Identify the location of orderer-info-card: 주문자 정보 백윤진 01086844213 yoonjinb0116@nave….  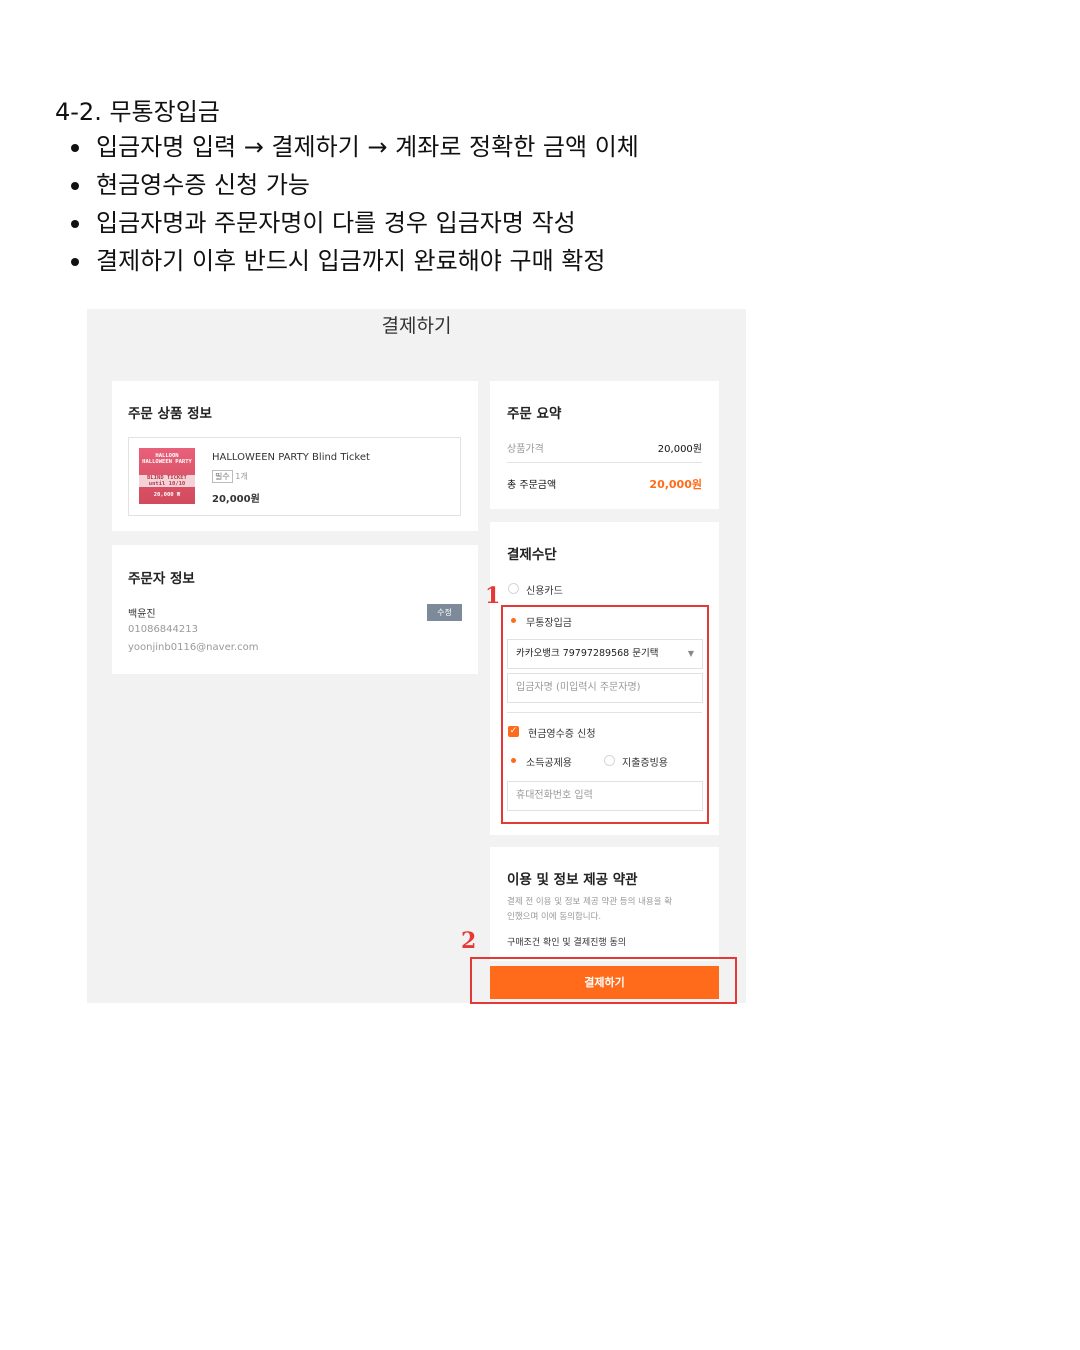
(295, 609).